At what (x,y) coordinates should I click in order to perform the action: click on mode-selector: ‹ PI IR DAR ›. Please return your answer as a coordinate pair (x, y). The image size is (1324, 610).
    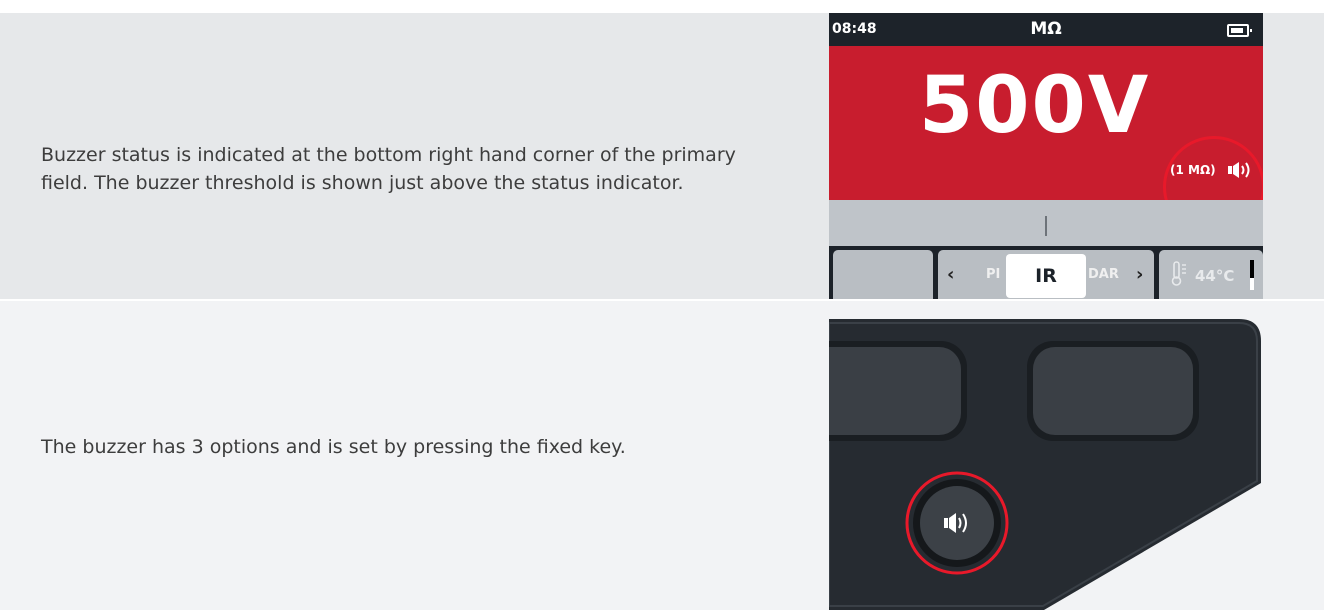
    Looking at the image, I should click on (1046, 274).